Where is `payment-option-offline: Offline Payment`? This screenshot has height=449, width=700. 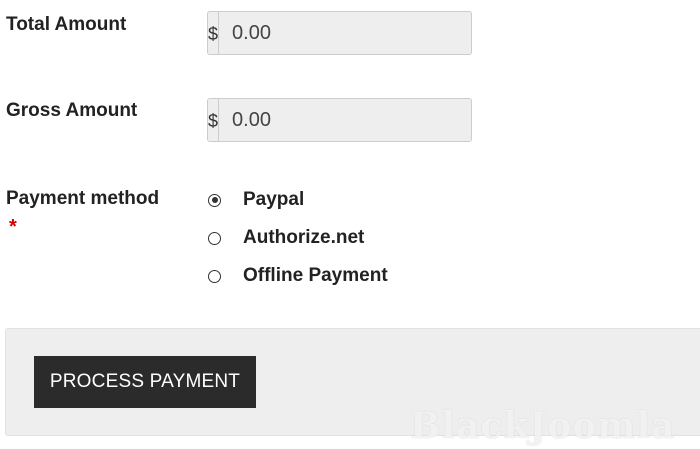
payment-option-offline: Offline Payment is located at coordinates (297, 276).